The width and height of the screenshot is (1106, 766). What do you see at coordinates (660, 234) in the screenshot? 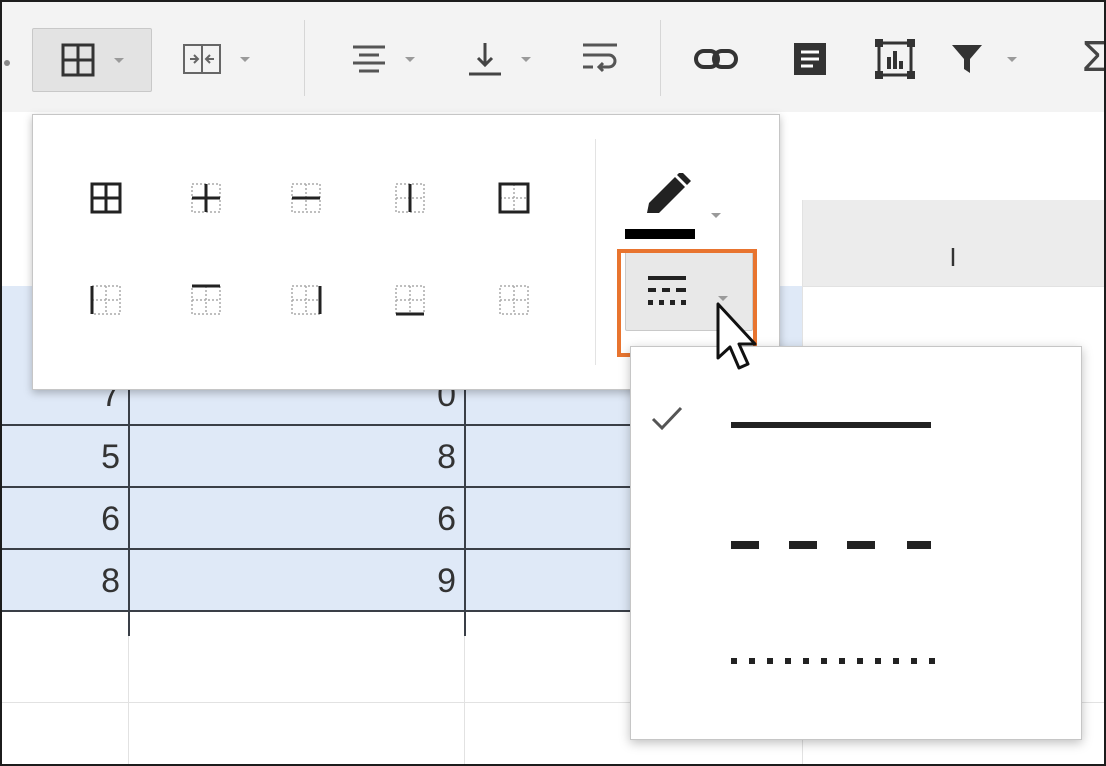
I see `border-color-swatch` at bounding box center [660, 234].